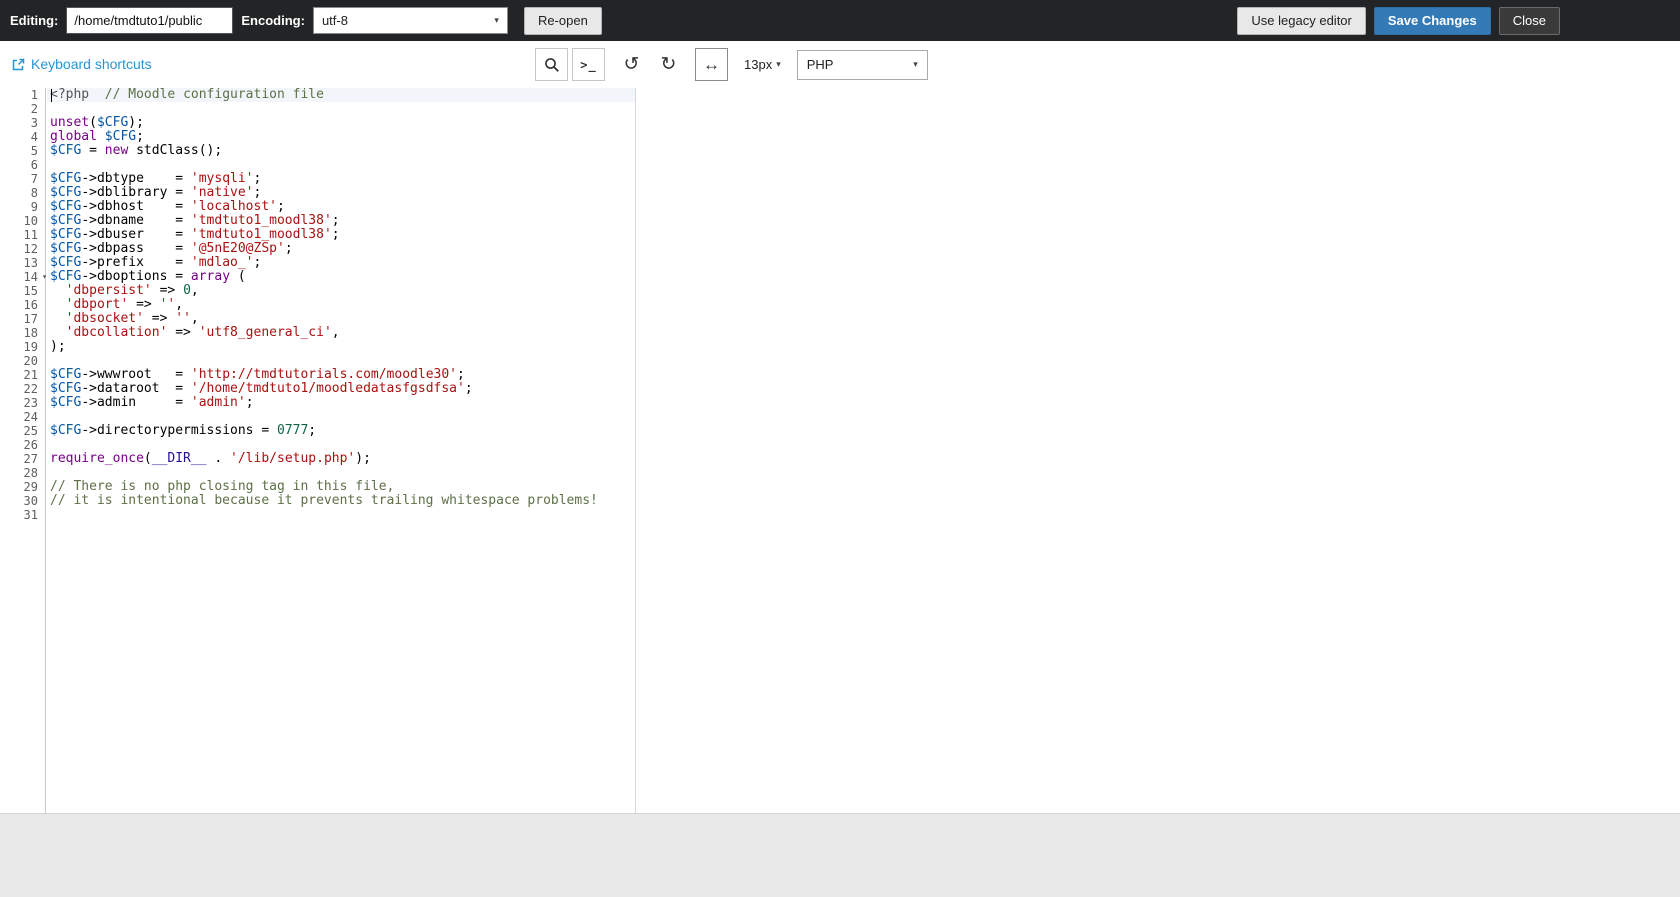 The height and width of the screenshot is (897, 1680). I want to click on use-legacy-editor-button: Use legacy editor, so click(1301, 20).